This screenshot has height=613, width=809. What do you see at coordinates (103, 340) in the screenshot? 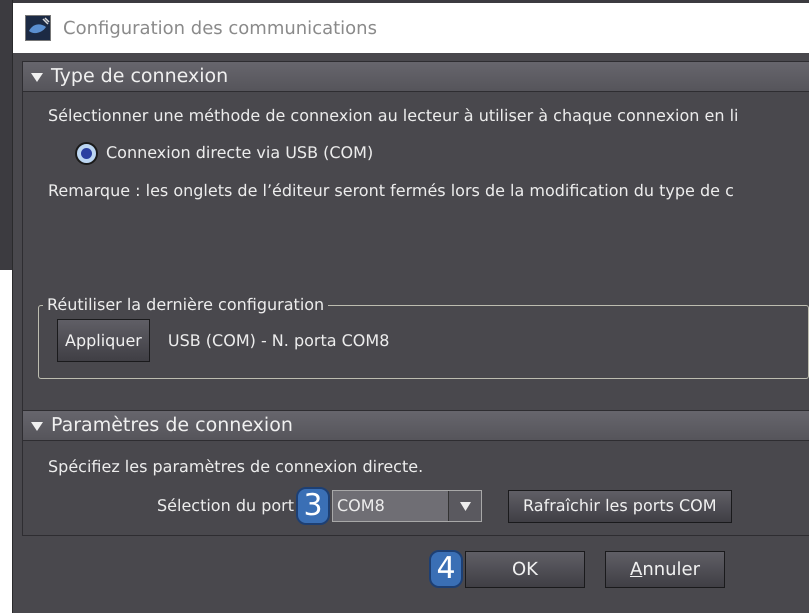
I see `apply-button: Appliquer` at bounding box center [103, 340].